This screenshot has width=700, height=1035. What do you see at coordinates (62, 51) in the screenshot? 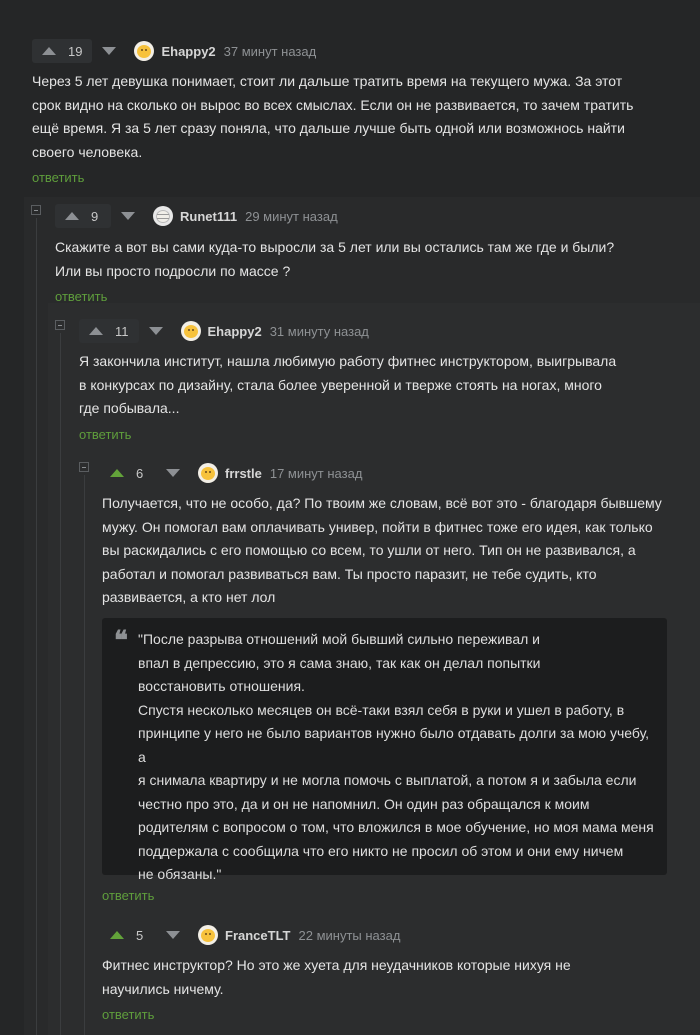
I see `vote-box: 19` at bounding box center [62, 51].